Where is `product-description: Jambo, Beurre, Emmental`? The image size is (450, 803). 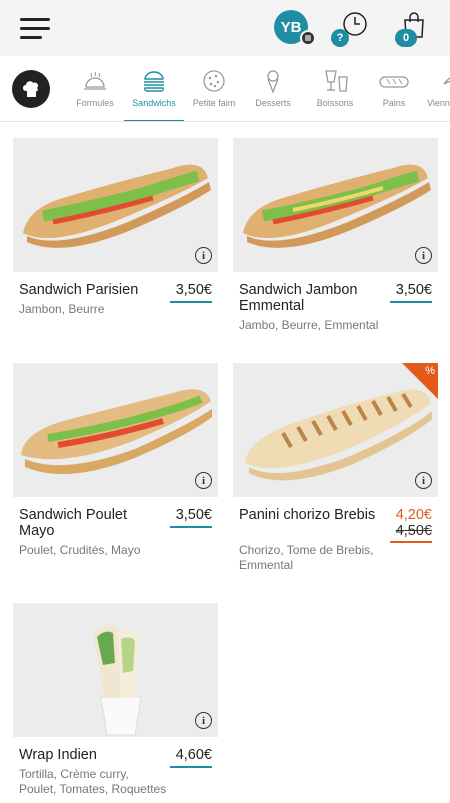
product-description: Jambo, Beurre, Emmental is located at coordinates (309, 325).